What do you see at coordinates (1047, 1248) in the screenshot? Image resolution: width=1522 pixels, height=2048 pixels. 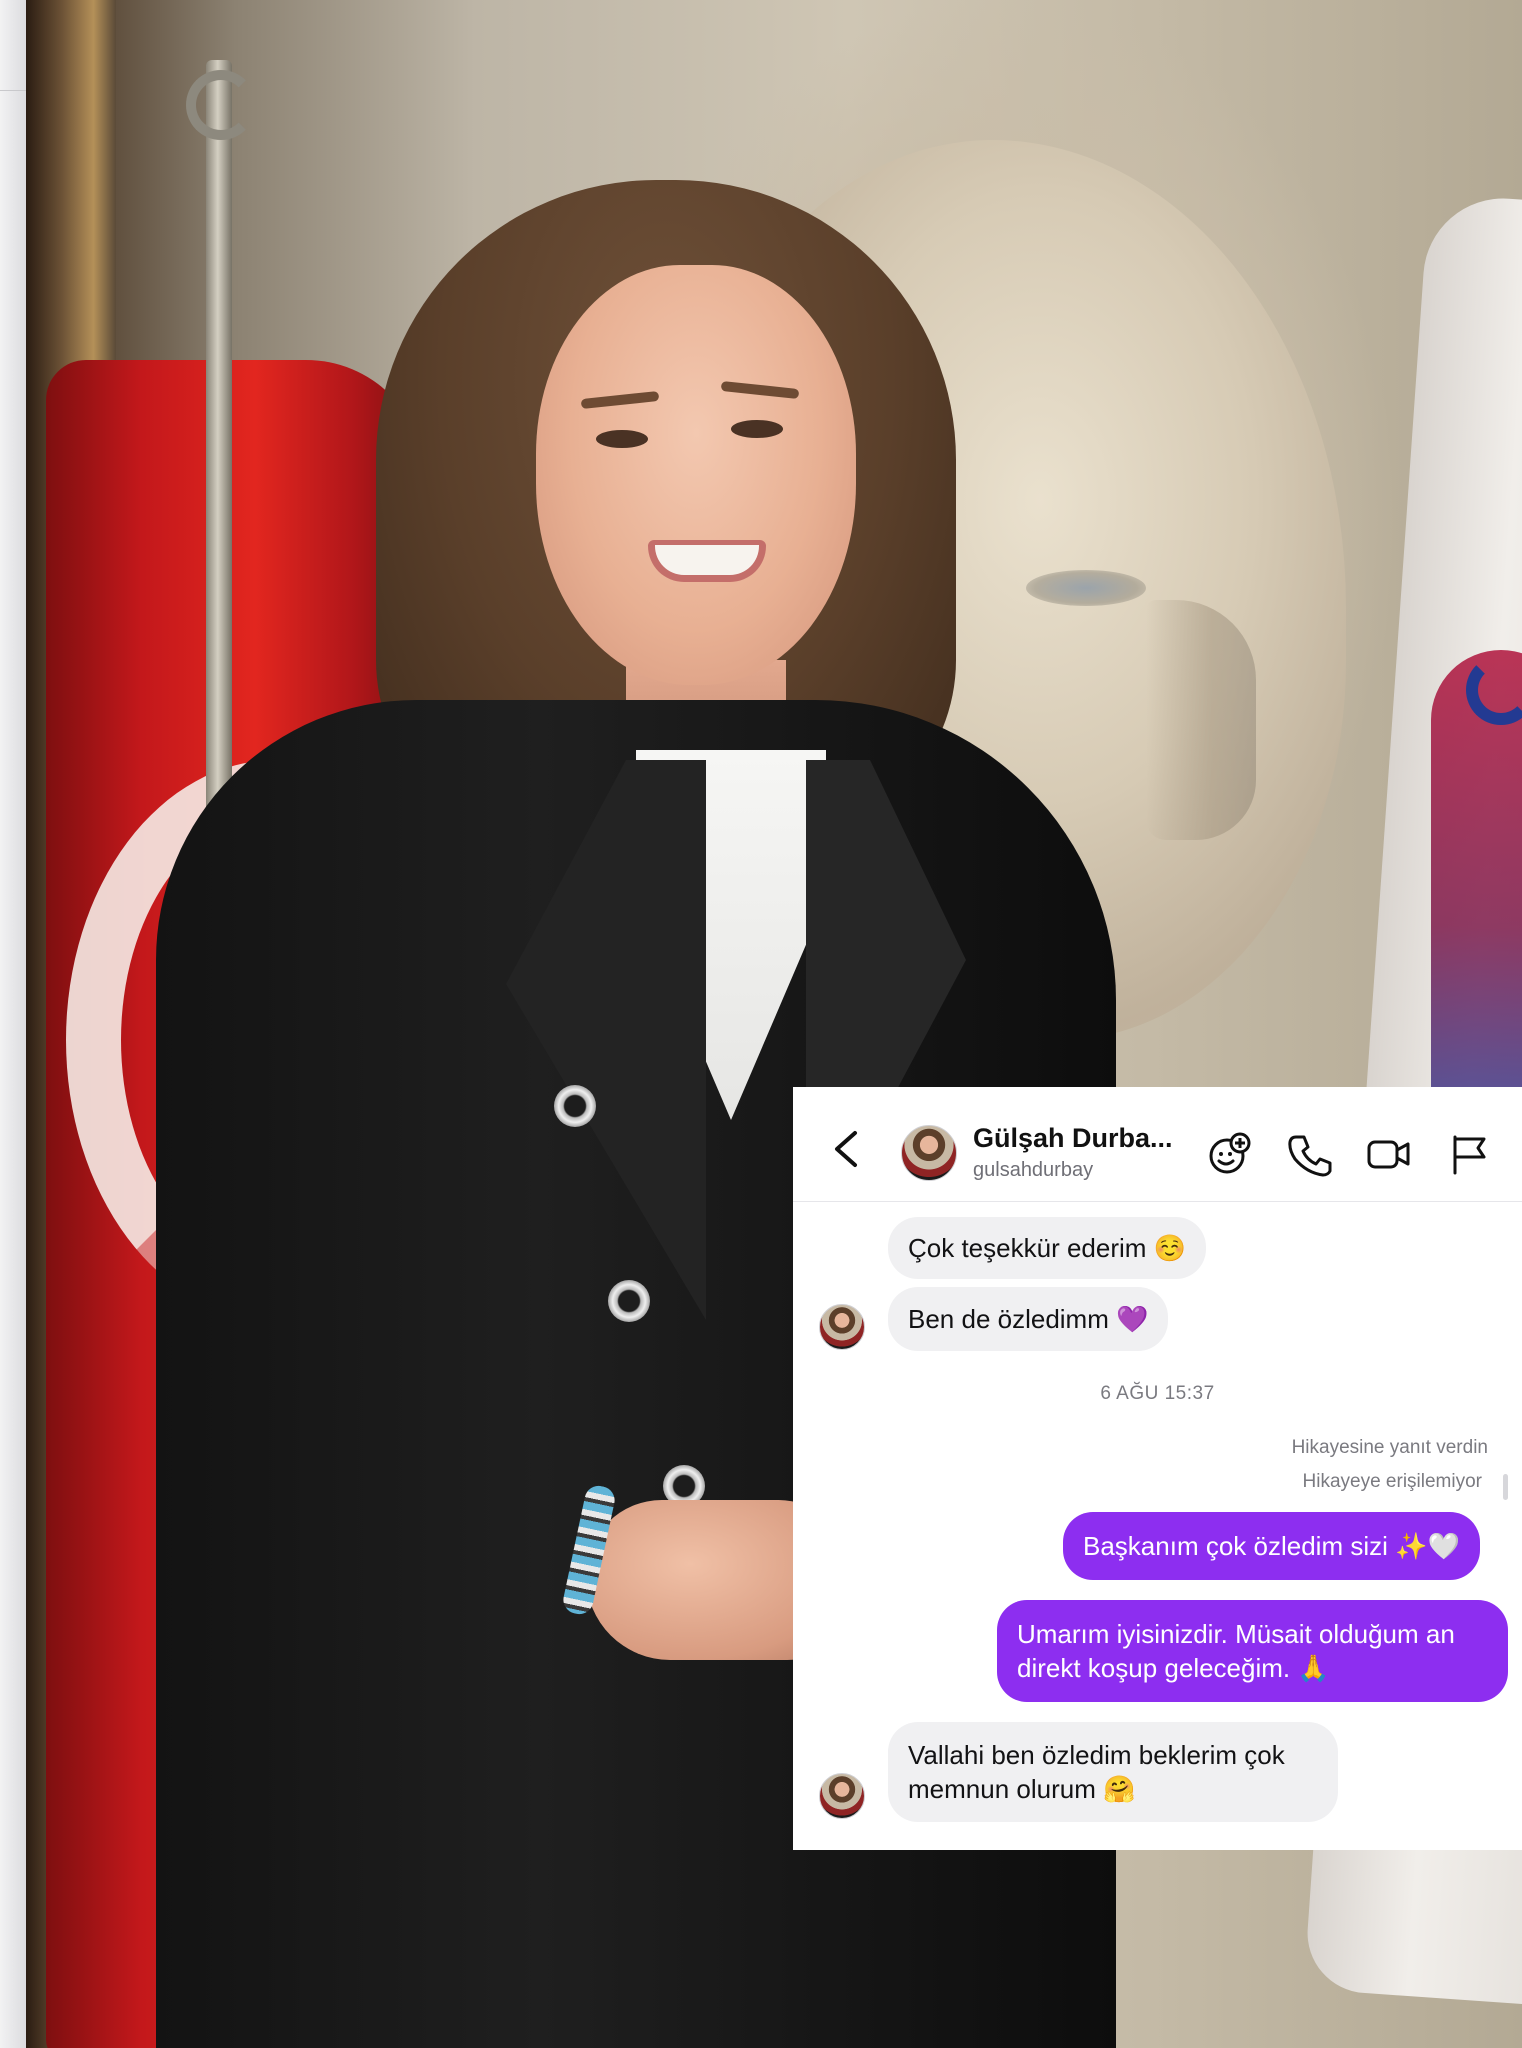 I see `incoming-message: Çok teşekkür ederim ☺️` at bounding box center [1047, 1248].